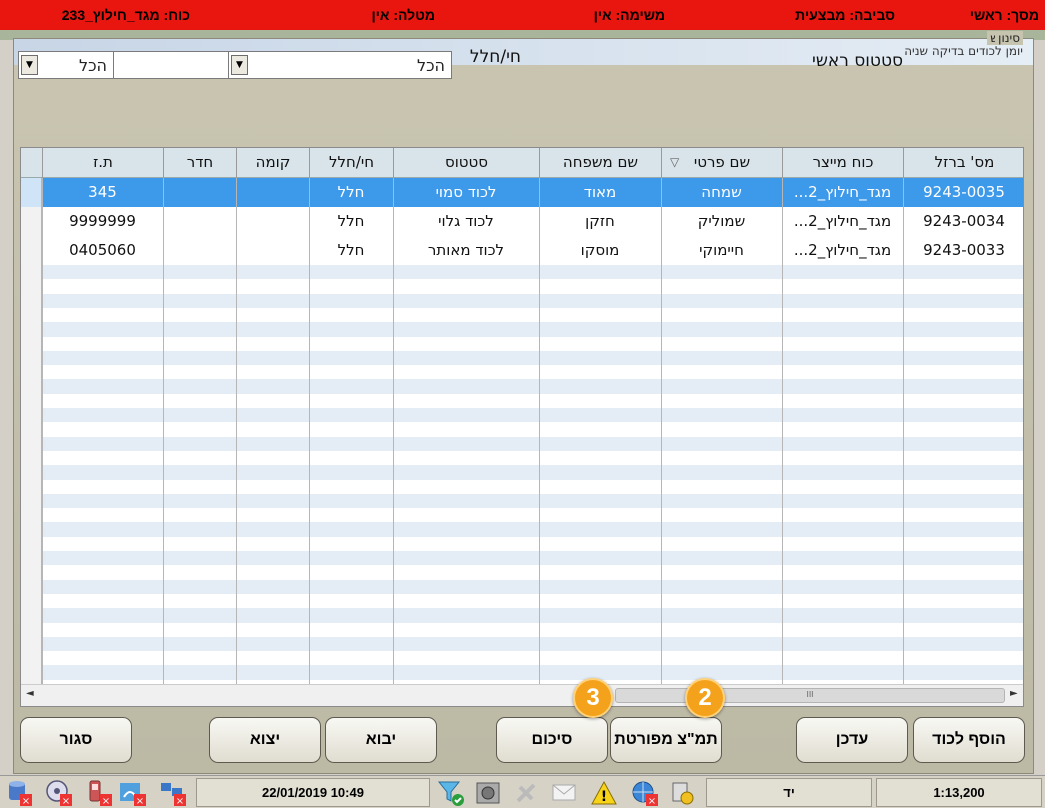  What do you see at coordinates (683, 793) in the screenshot?
I see `storage-lock-icon` at bounding box center [683, 793].